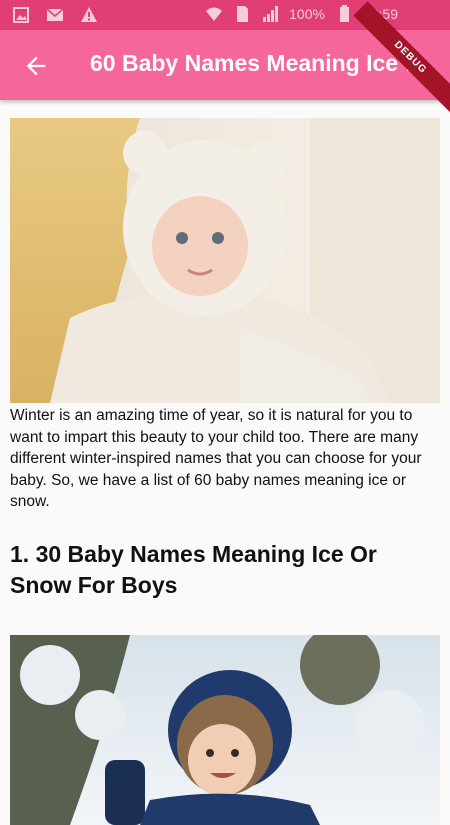 The height and width of the screenshot is (825, 450). What do you see at coordinates (89, 14) in the screenshot?
I see `warning-icon` at bounding box center [89, 14].